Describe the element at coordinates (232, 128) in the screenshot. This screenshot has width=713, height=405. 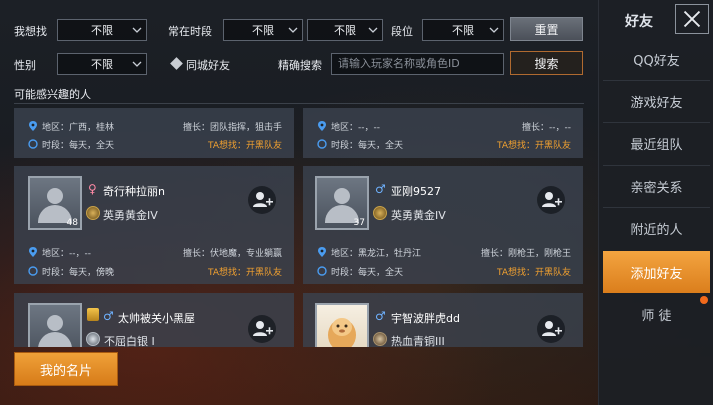
I see `card-skill: 擅长：团队指挥，狙击手` at that location.